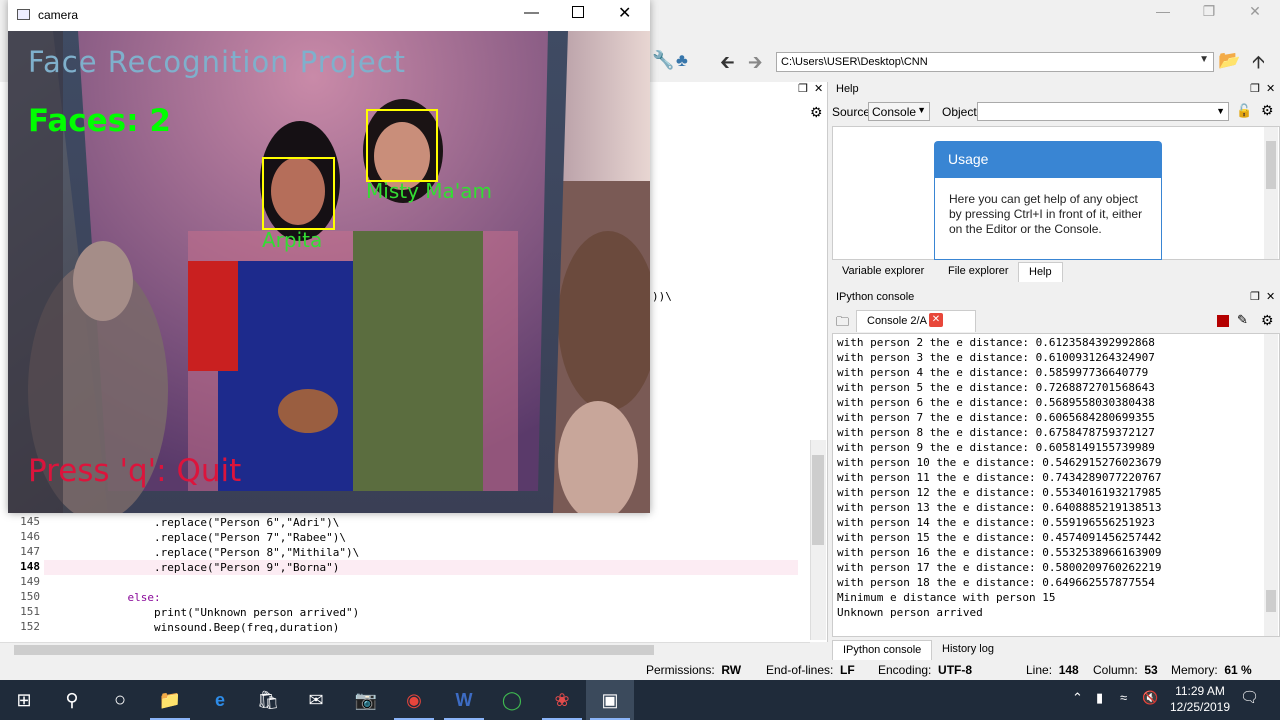 This screenshot has width=1280, height=720. I want to click on editor-hscroll-thumb, so click(334, 650).